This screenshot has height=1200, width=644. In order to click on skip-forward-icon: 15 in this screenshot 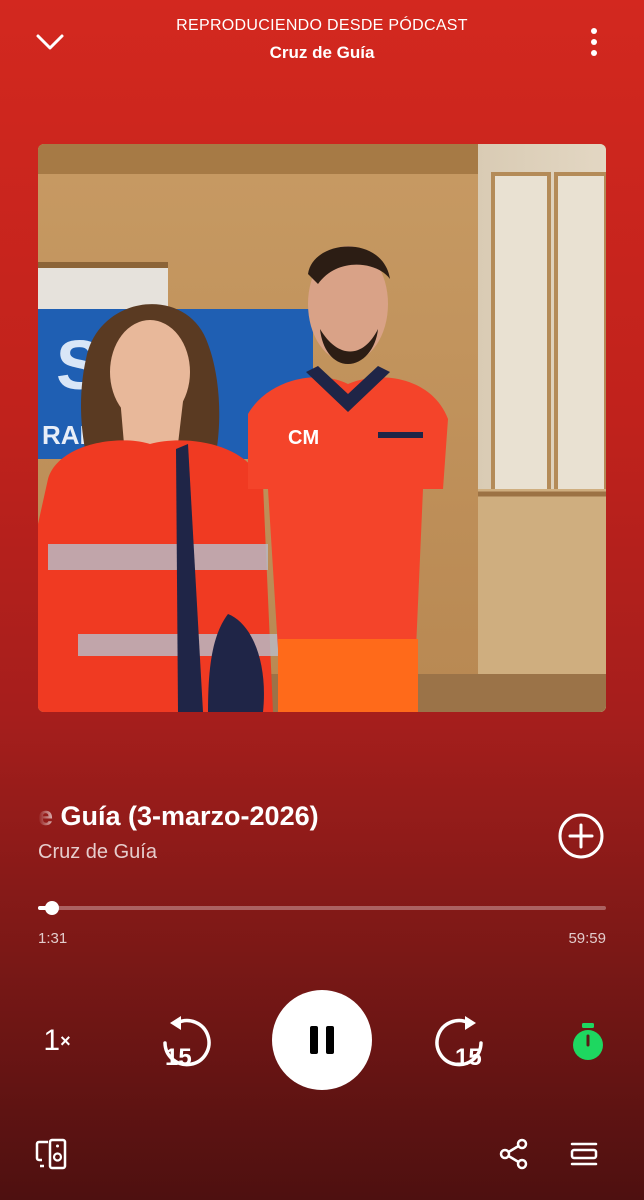, I will do `click(459, 1043)`.